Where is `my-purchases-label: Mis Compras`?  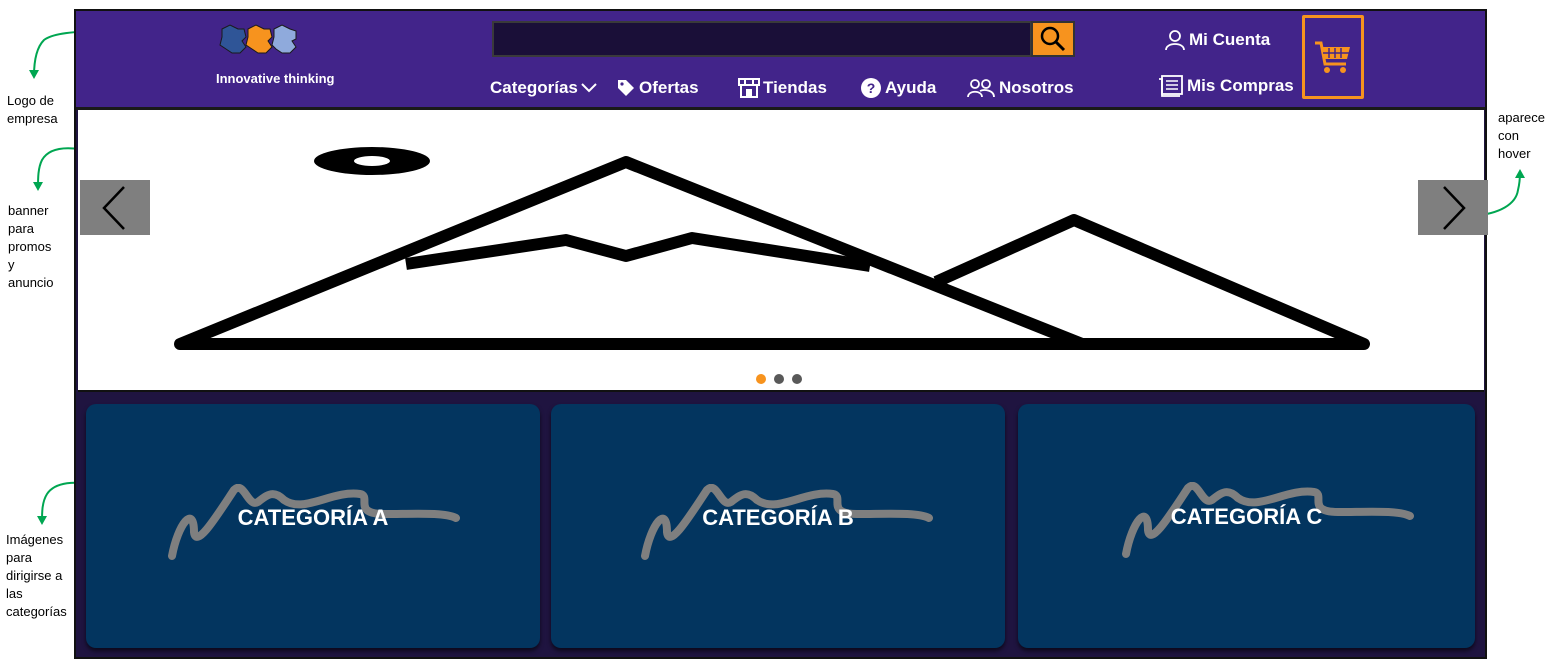 my-purchases-label: Mis Compras is located at coordinates (1240, 85).